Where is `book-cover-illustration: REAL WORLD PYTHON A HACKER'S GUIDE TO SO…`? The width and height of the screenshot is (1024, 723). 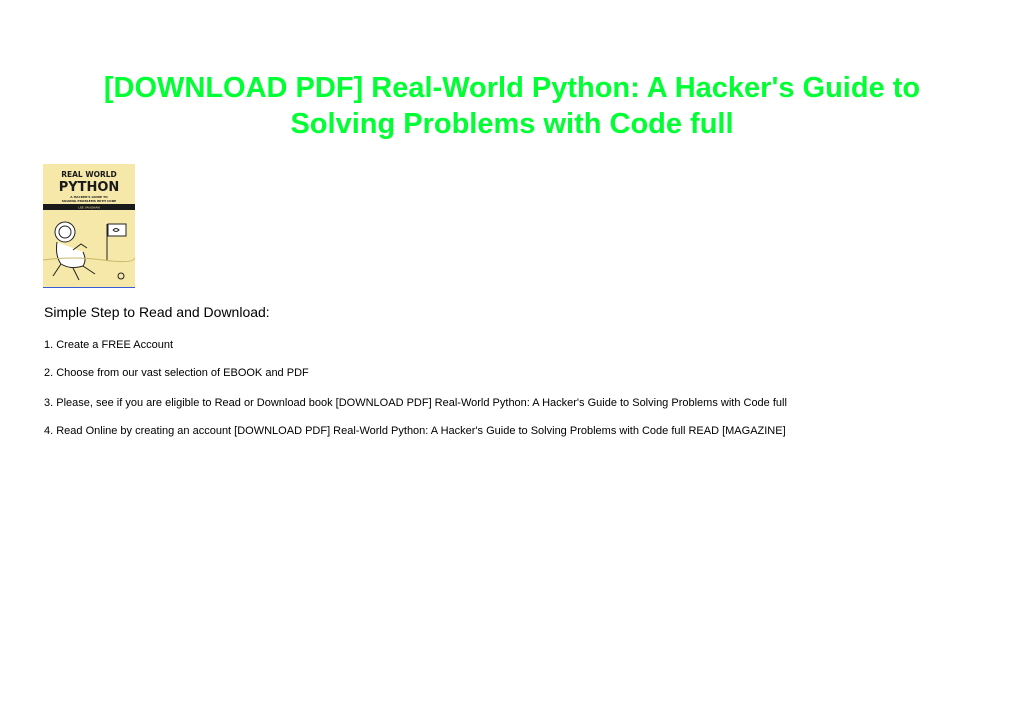
book-cover-illustration: REAL WORLD PYTHON A HACKER'S GUIDE TO SO… is located at coordinates (89, 226).